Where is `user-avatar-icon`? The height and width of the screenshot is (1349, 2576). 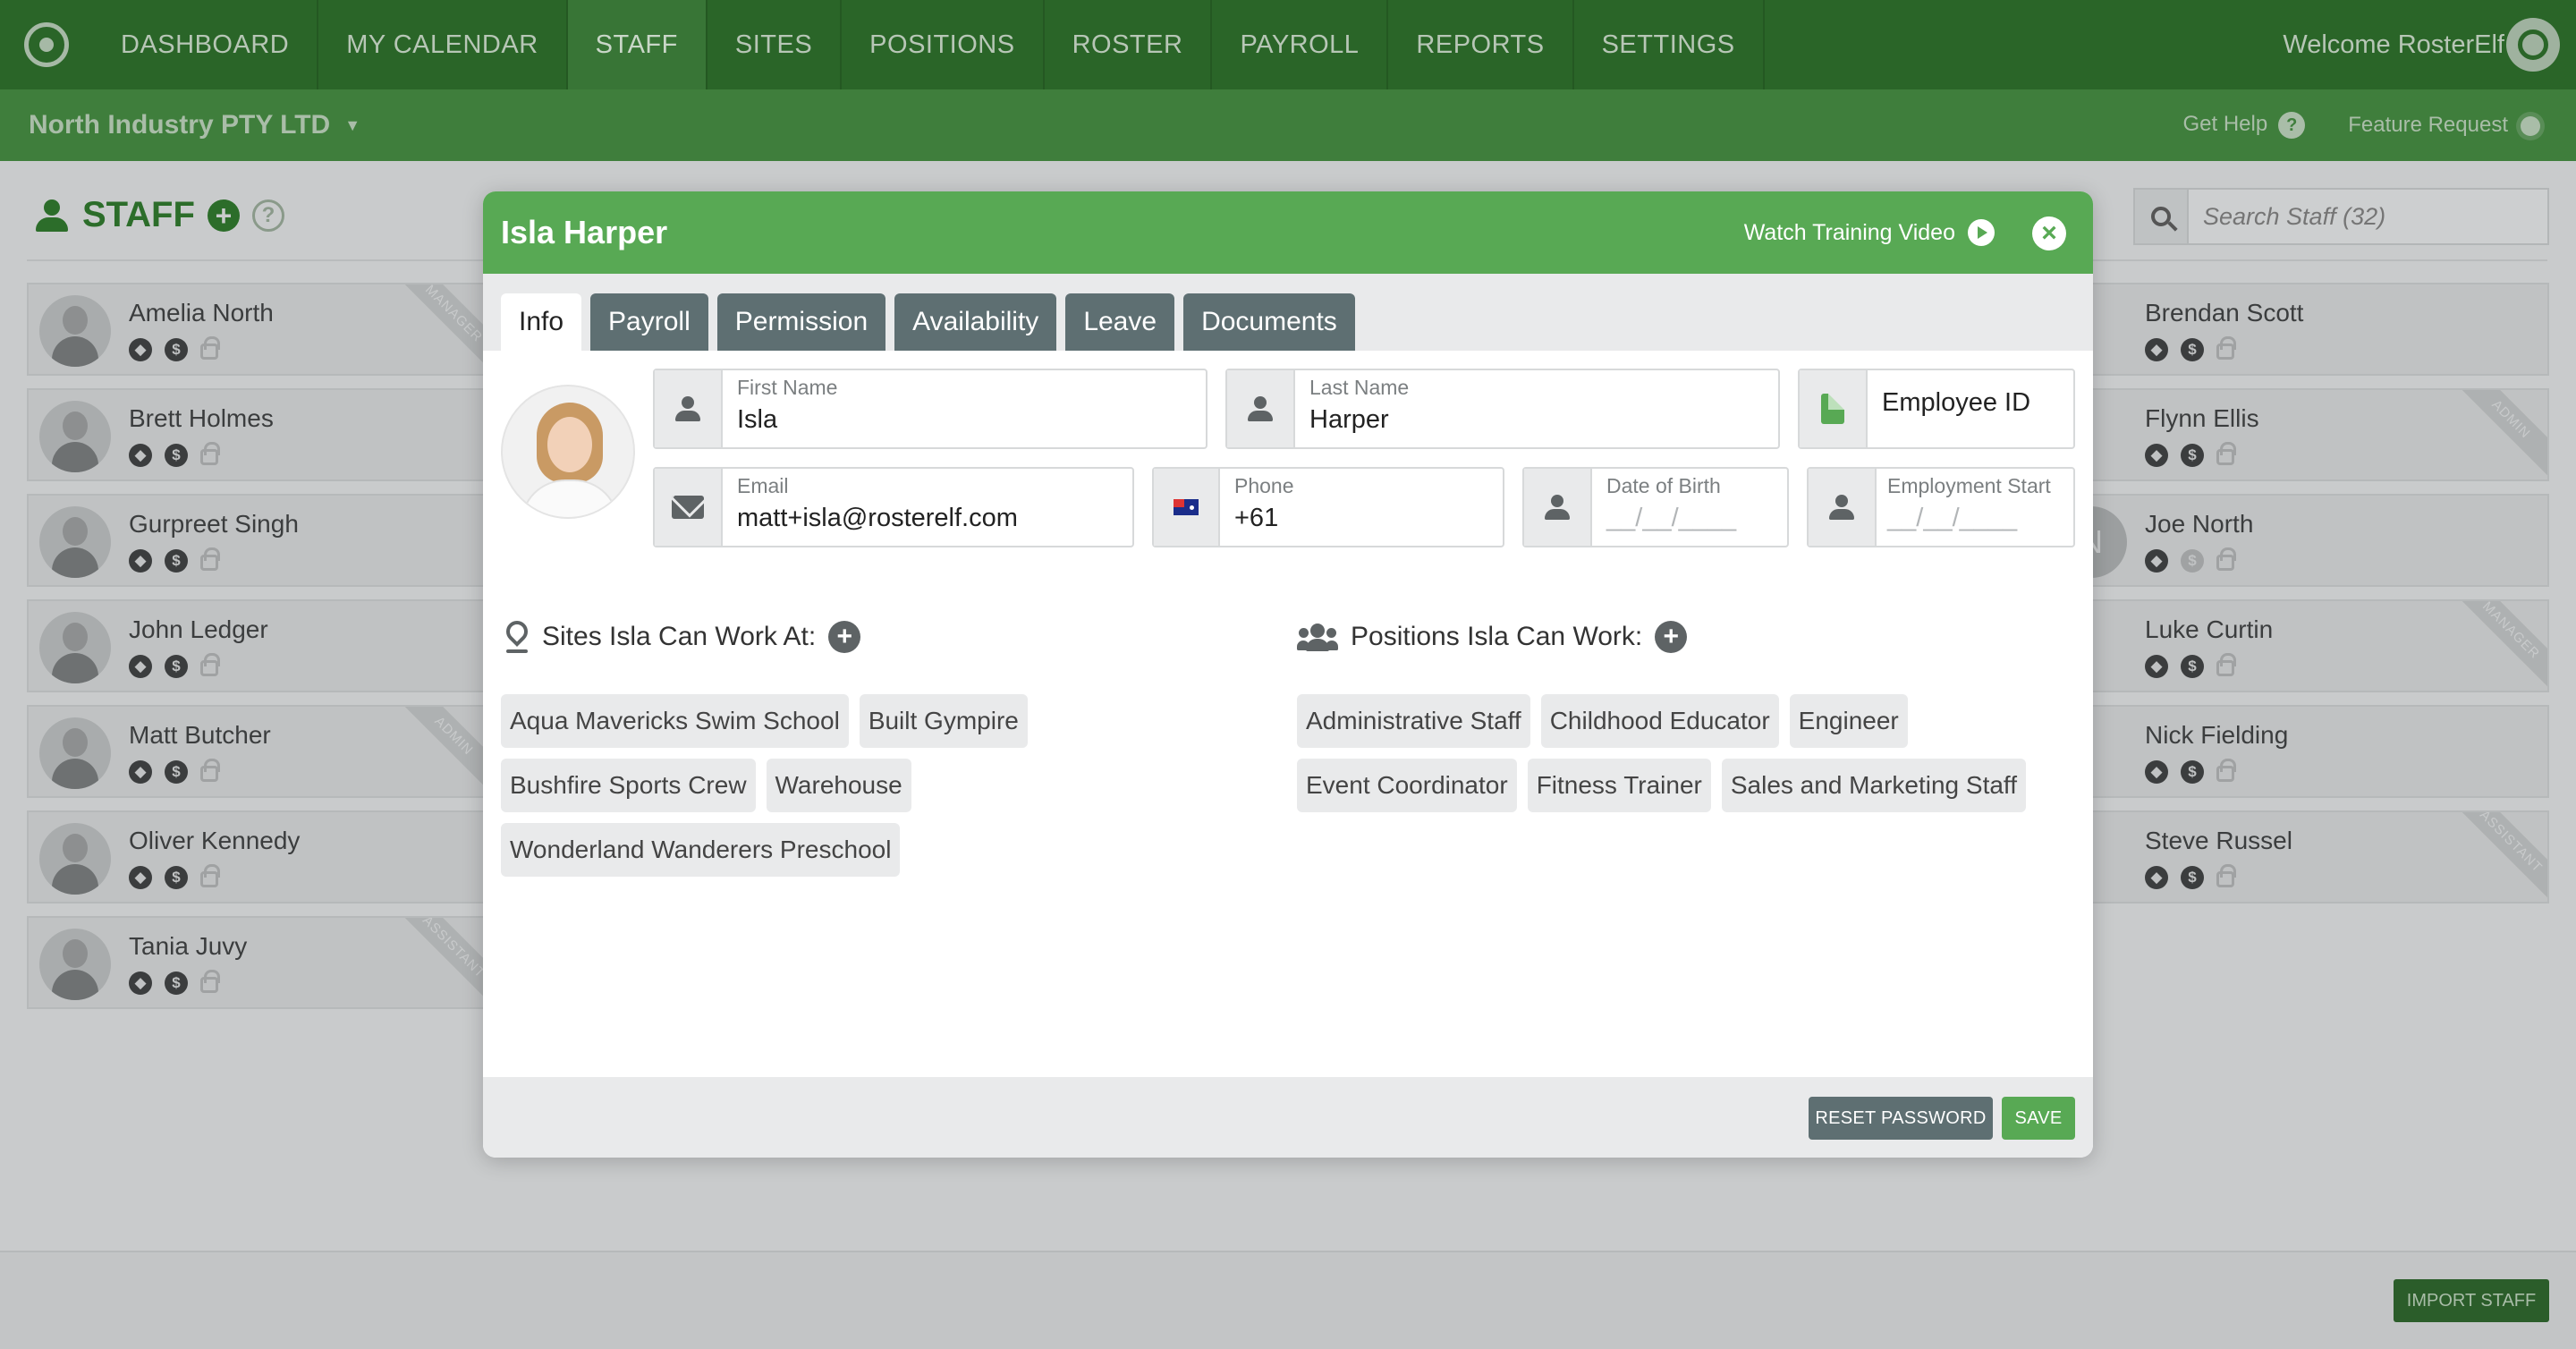
user-avatar-icon is located at coordinates (2533, 45).